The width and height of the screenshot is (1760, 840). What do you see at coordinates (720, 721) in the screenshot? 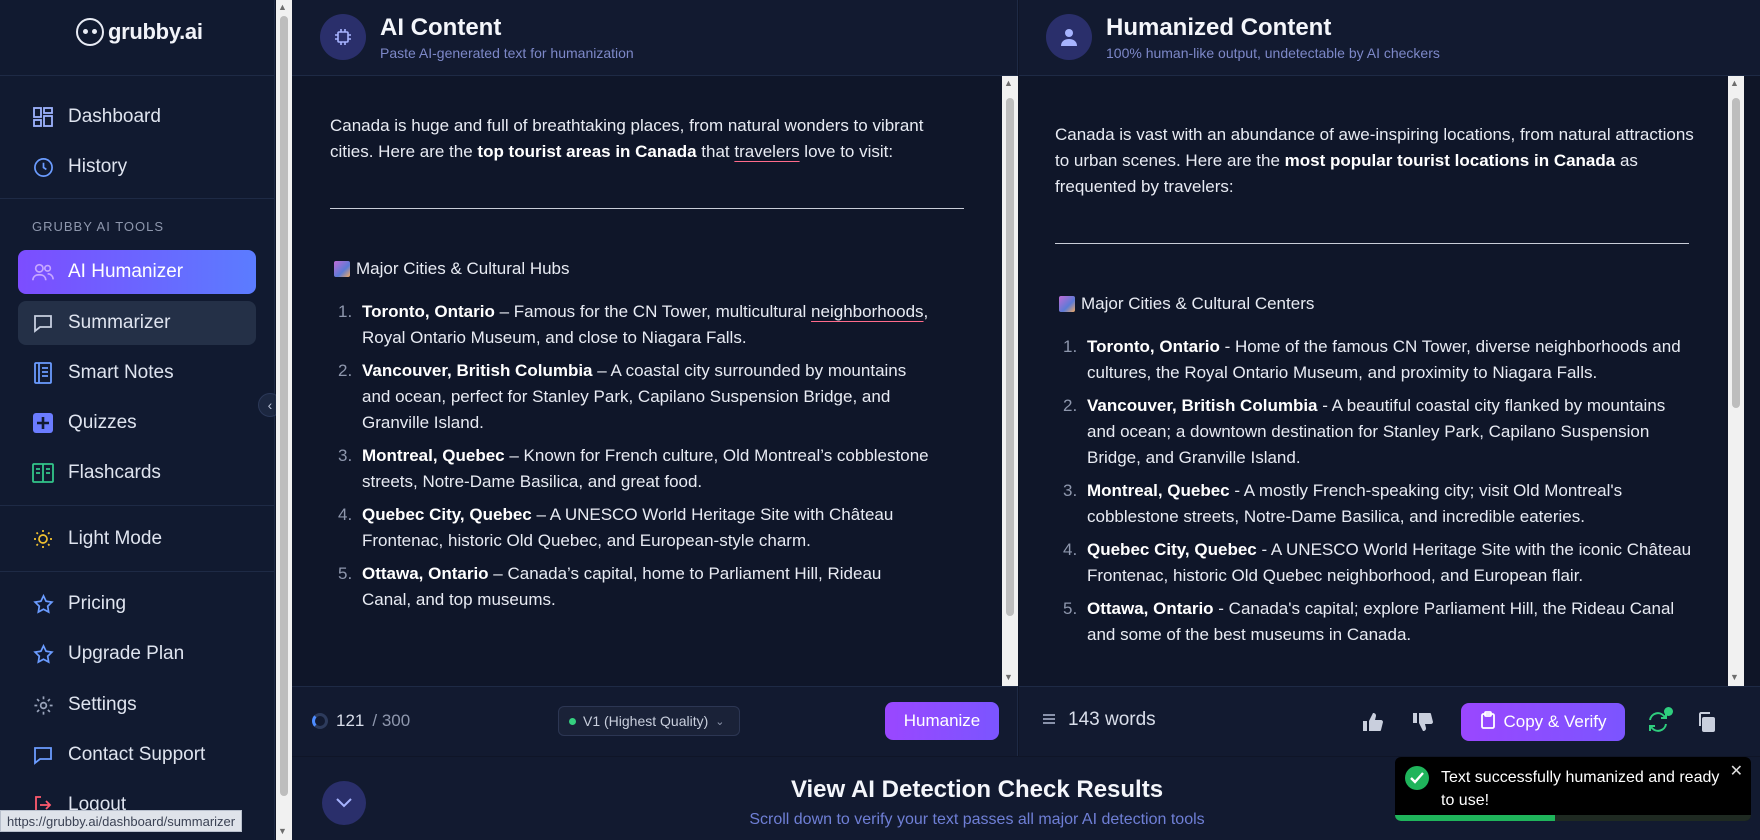
I see `chevron-down-icon: ⌄` at bounding box center [720, 721].